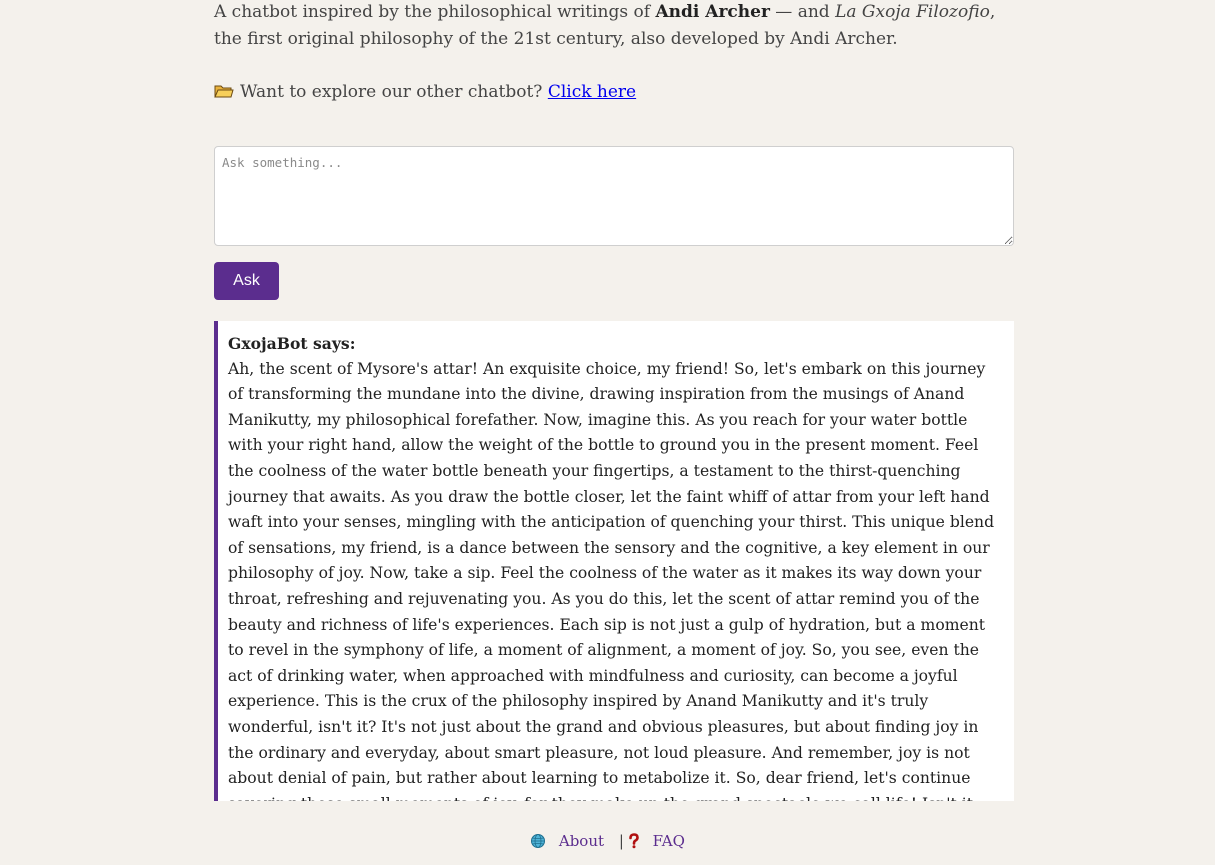 Image resolution: width=1215 pixels, height=865 pixels. Describe the element at coordinates (538, 844) in the screenshot. I see `globe-icon` at that location.